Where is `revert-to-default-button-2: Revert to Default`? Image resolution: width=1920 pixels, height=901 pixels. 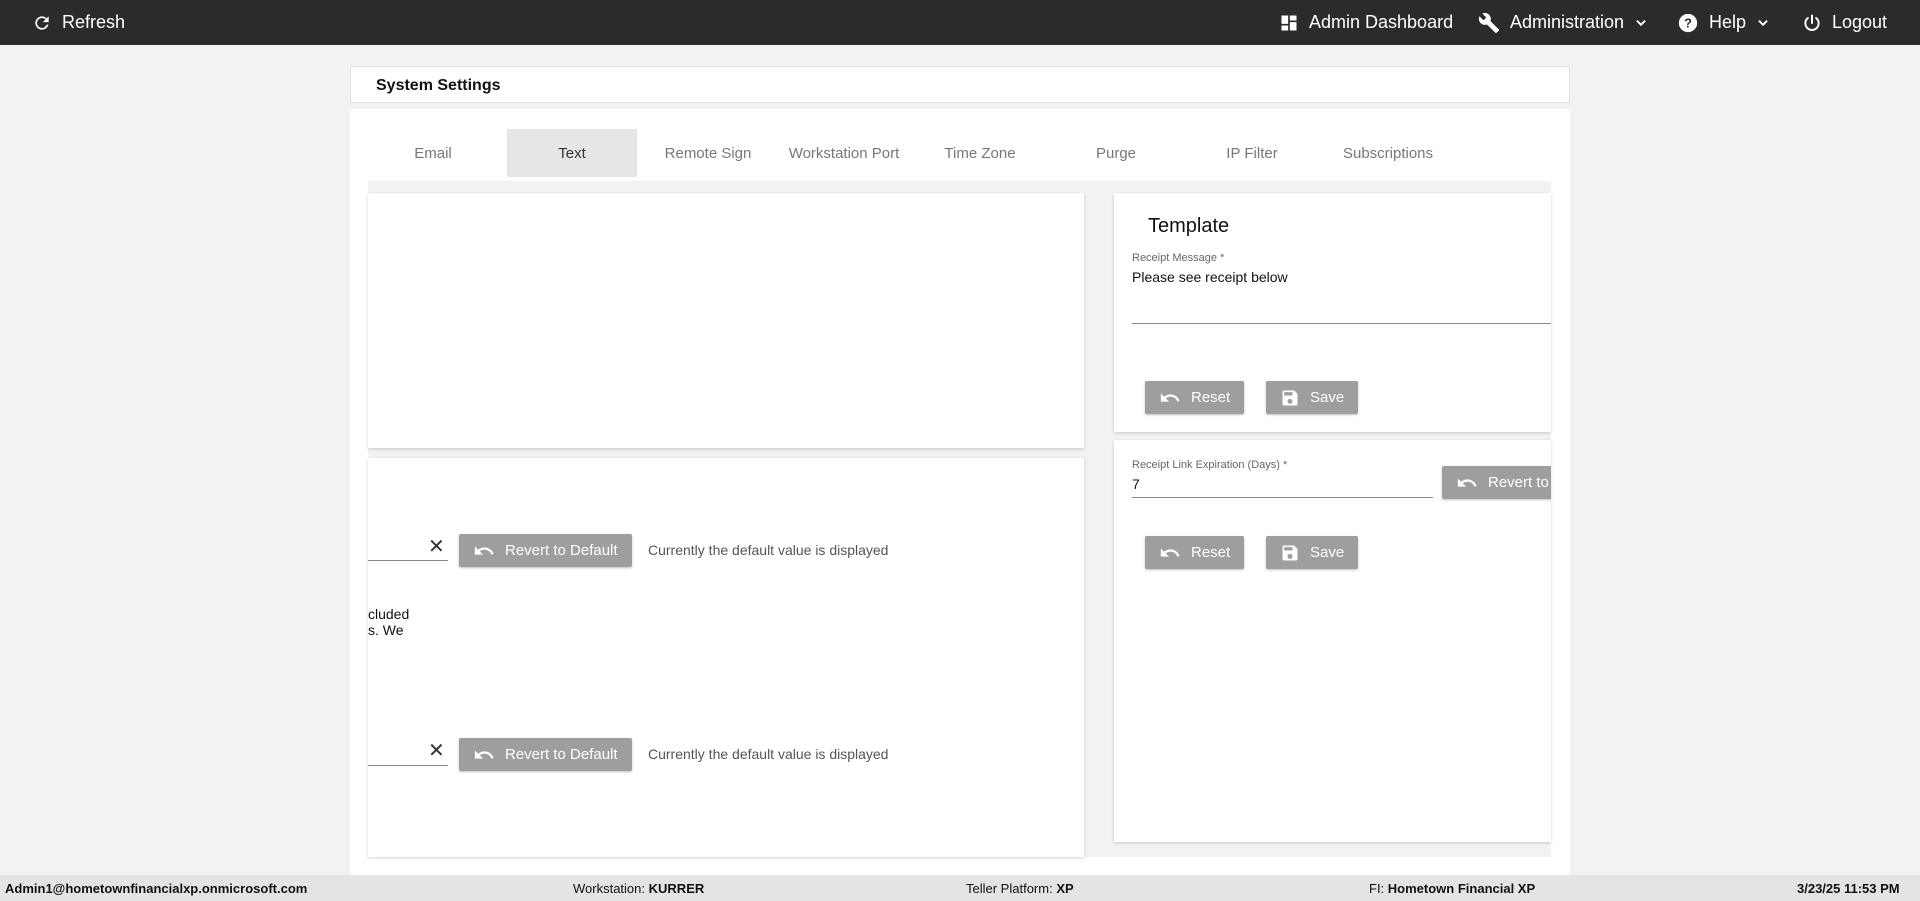 revert-to-default-button-2: Revert to Default is located at coordinates (545, 754).